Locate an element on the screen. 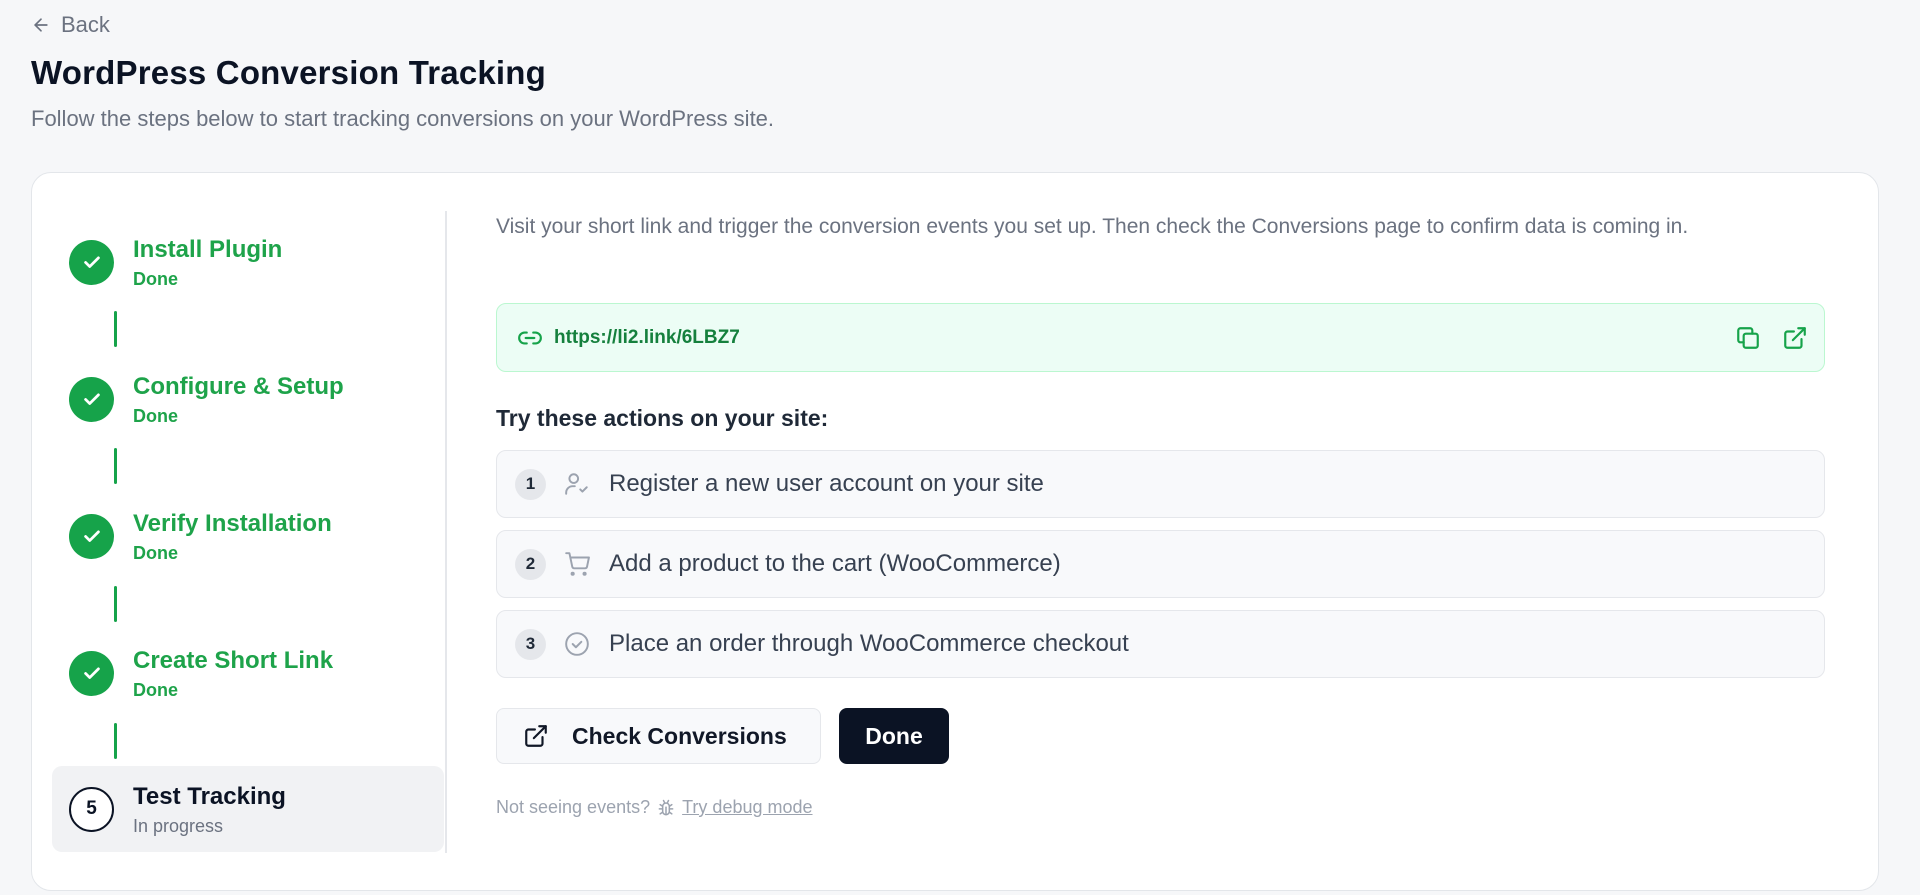 The width and height of the screenshot is (1920, 895). copy-icon is located at coordinates (1748, 338).